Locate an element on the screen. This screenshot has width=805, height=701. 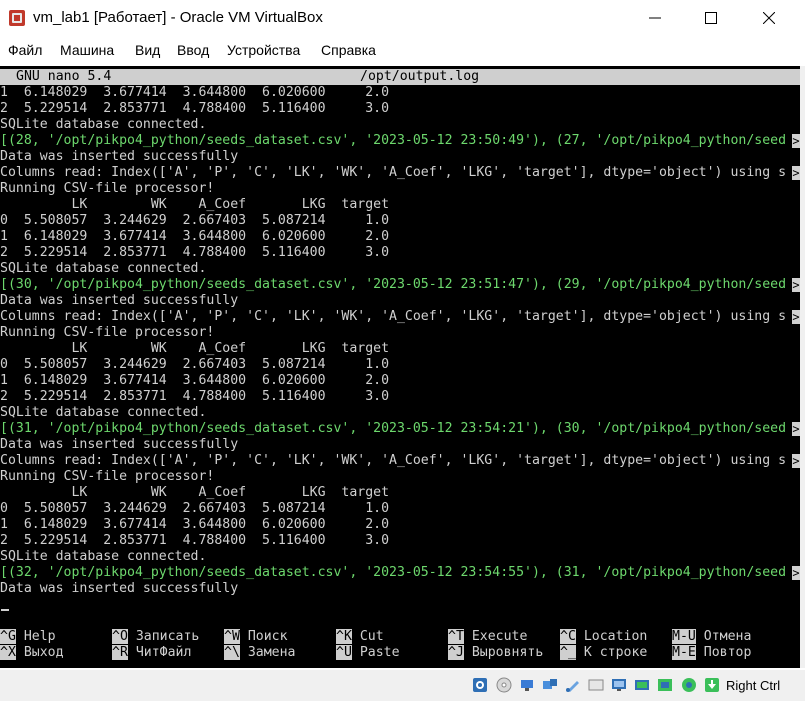
shortcut-help: ^G Help is located at coordinates (28, 636).